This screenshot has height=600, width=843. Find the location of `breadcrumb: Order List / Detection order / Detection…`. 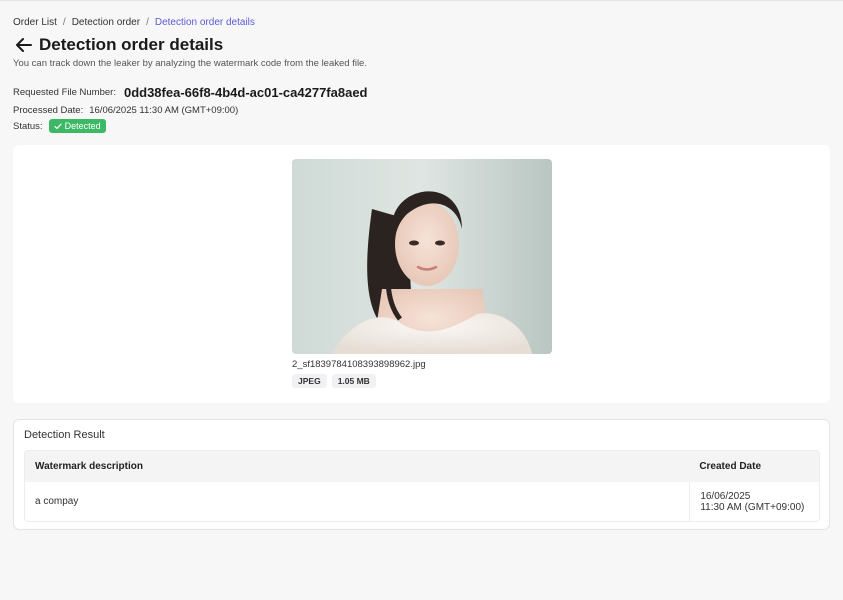

breadcrumb: Order List / Detection order / Detection… is located at coordinates (134, 22).